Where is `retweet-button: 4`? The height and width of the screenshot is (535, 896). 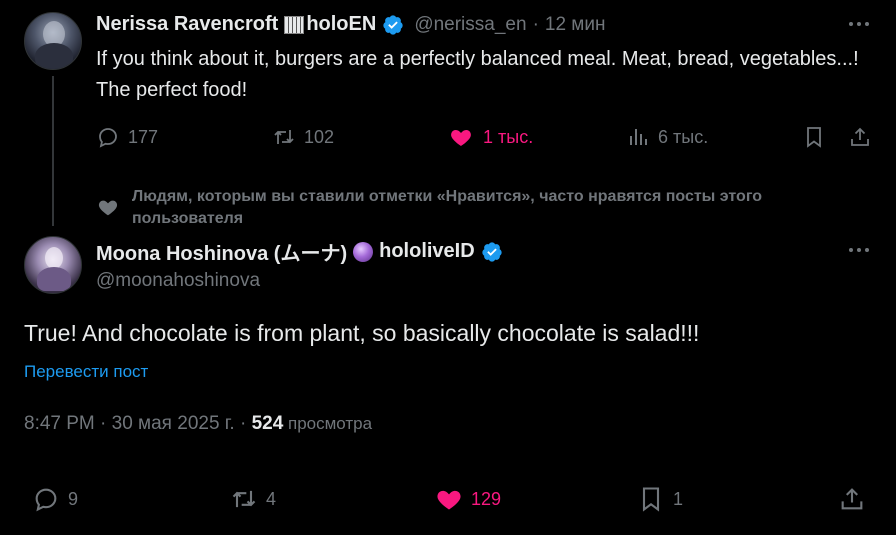 retweet-button: 4 is located at coordinates (253, 499).